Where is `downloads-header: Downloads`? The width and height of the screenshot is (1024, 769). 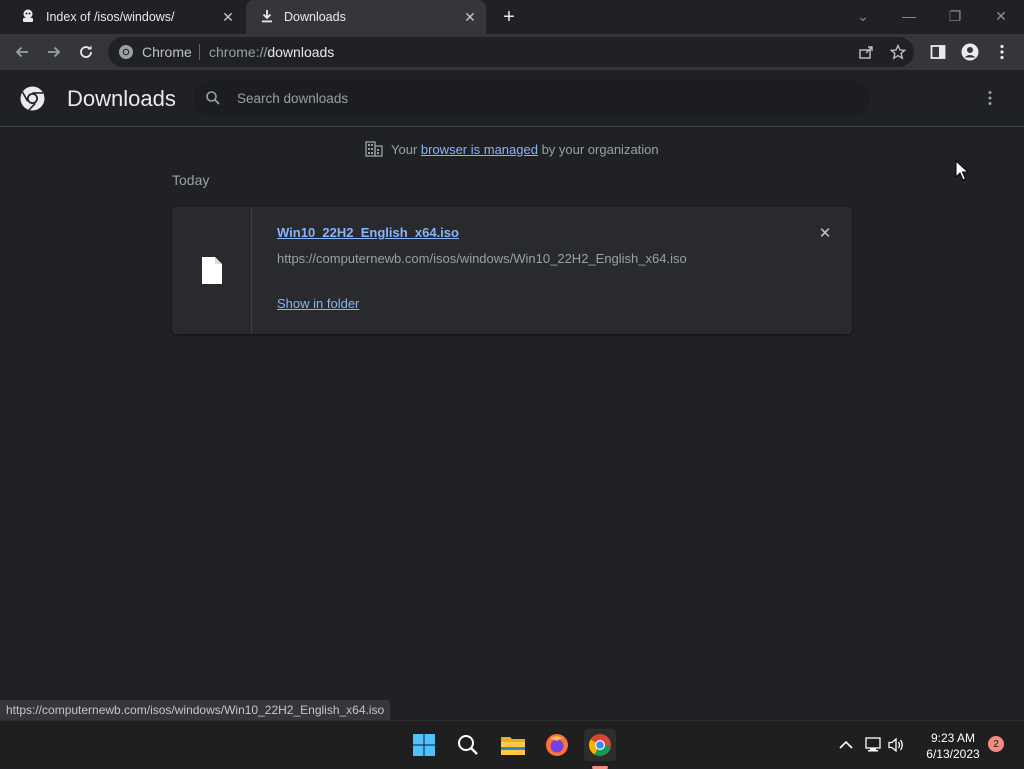
downloads-header: Downloads is located at coordinates (512, 98).